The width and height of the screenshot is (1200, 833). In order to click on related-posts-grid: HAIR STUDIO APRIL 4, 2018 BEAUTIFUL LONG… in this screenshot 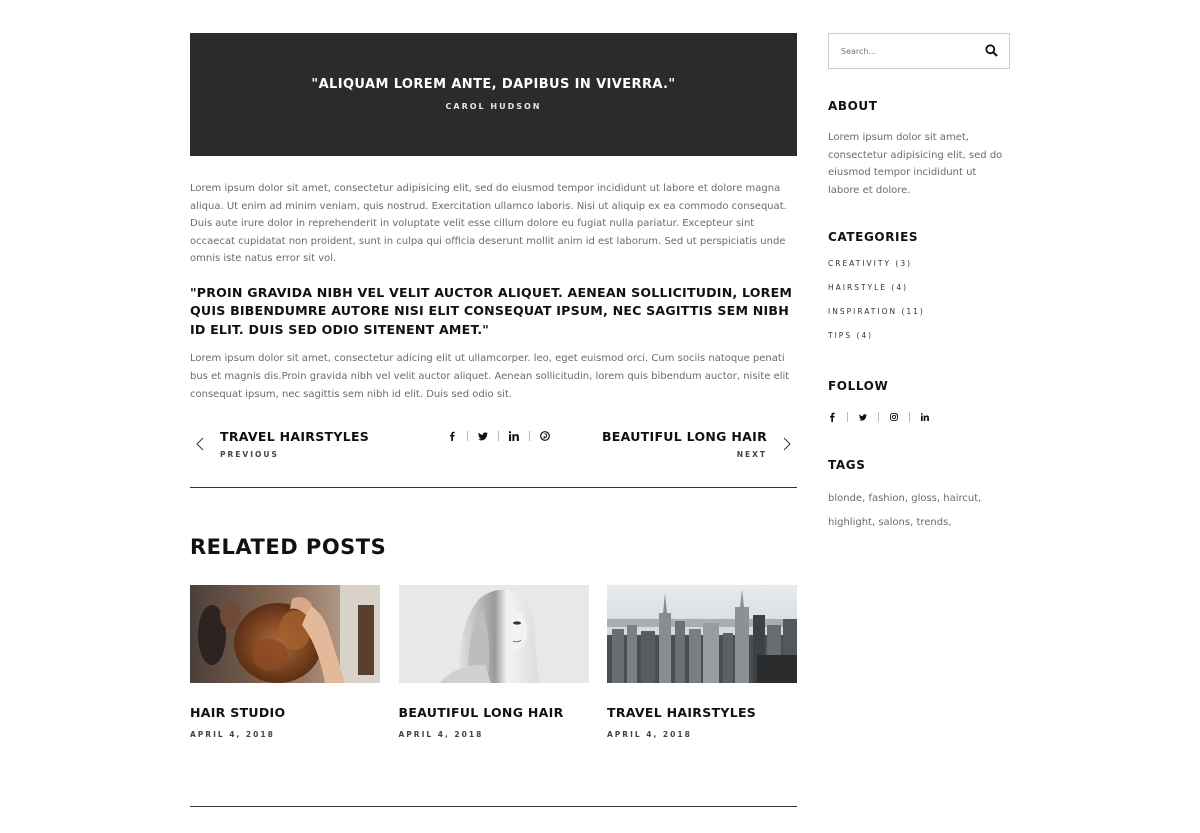, I will do `click(493, 662)`.